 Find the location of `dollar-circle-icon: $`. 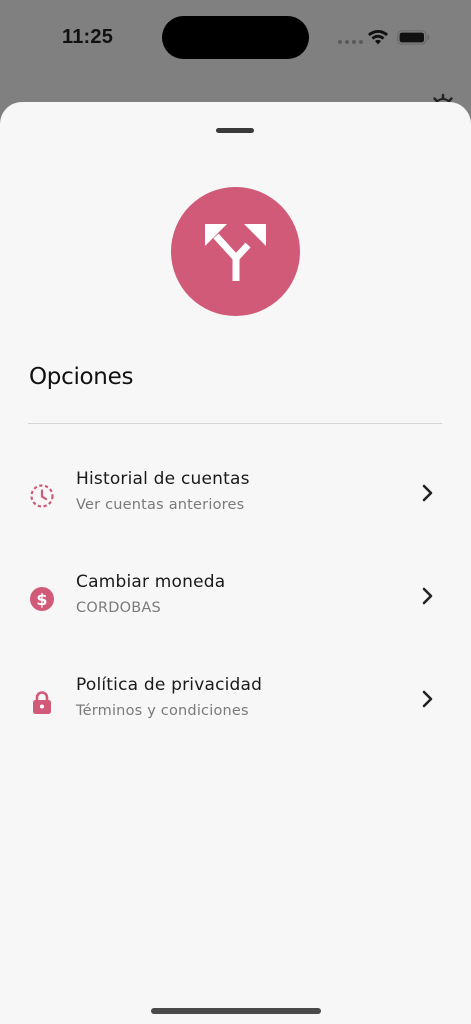

dollar-circle-icon: $ is located at coordinates (42, 599).